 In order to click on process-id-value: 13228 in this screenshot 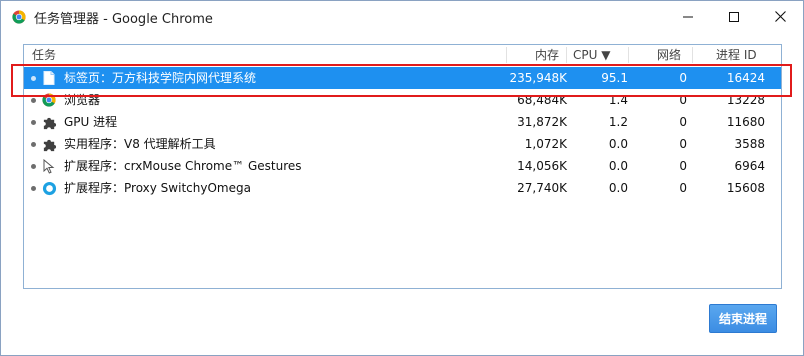, I will do `click(745, 100)`.